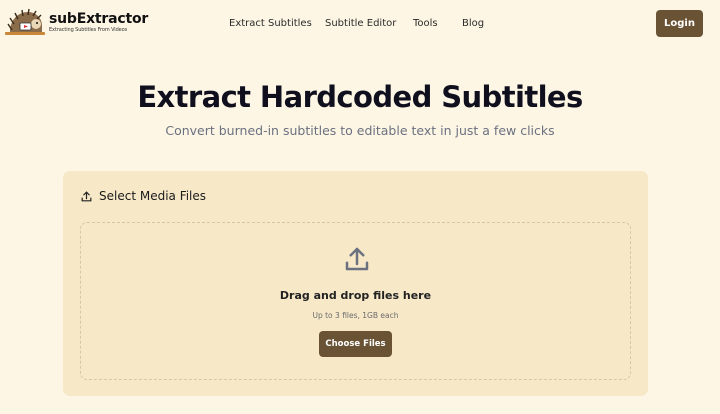 This screenshot has width=720, height=414. What do you see at coordinates (355, 295) in the screenshot?
I see `dropzone-title: Drag and drop files here` at bounding box center [355, 295].